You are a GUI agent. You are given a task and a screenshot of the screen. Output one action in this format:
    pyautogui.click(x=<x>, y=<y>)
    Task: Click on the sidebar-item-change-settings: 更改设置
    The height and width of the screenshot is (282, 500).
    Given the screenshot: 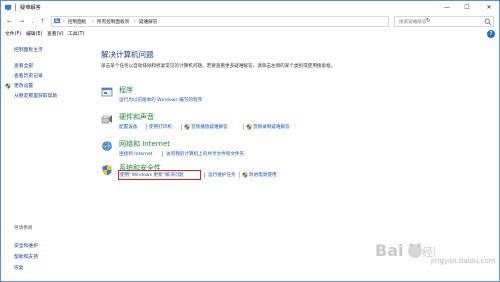 What is the action you would take?
    pyautogui.click(x=23, y=85)
    